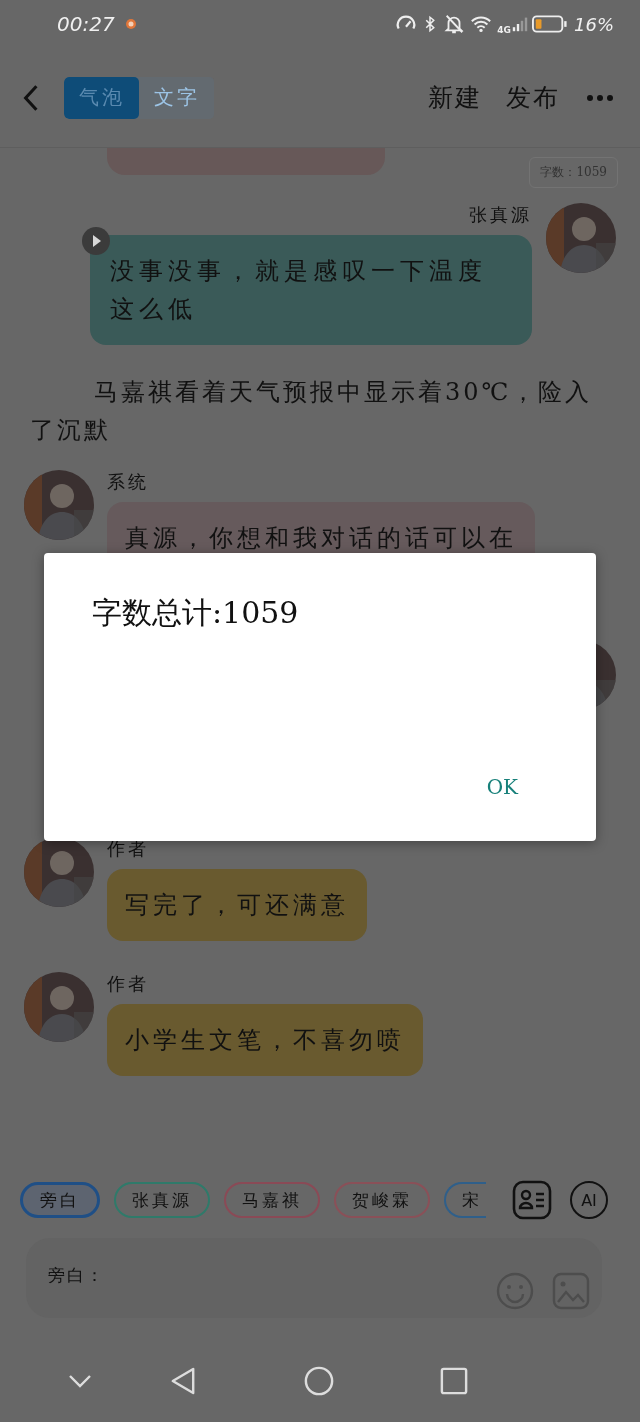 This screenshot has height=1422, width=640. Describe the element at coordinates (86, 24) in the screenshot. I see `status-time: 00:27` at that location.